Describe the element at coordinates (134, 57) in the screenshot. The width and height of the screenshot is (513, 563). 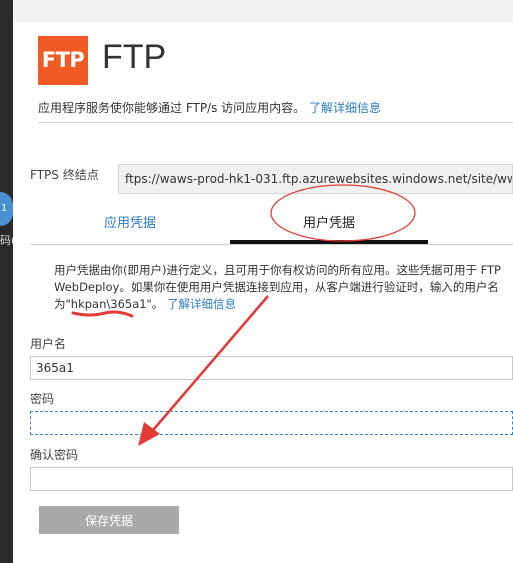
I see `page-title: FTP` at that location.